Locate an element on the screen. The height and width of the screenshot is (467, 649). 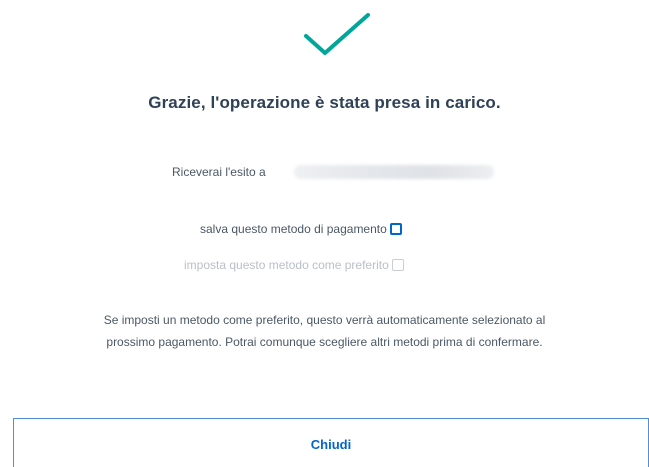
outcome-email-redacted is located at coordinates (393, 172).